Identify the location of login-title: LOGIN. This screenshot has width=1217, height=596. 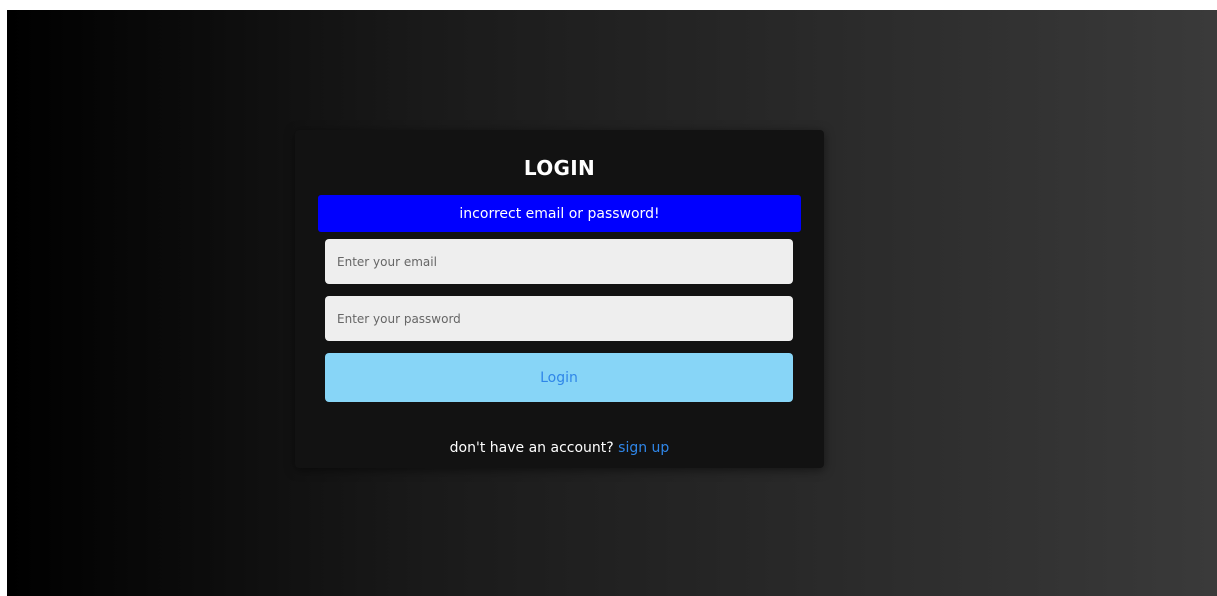
(559, 168).